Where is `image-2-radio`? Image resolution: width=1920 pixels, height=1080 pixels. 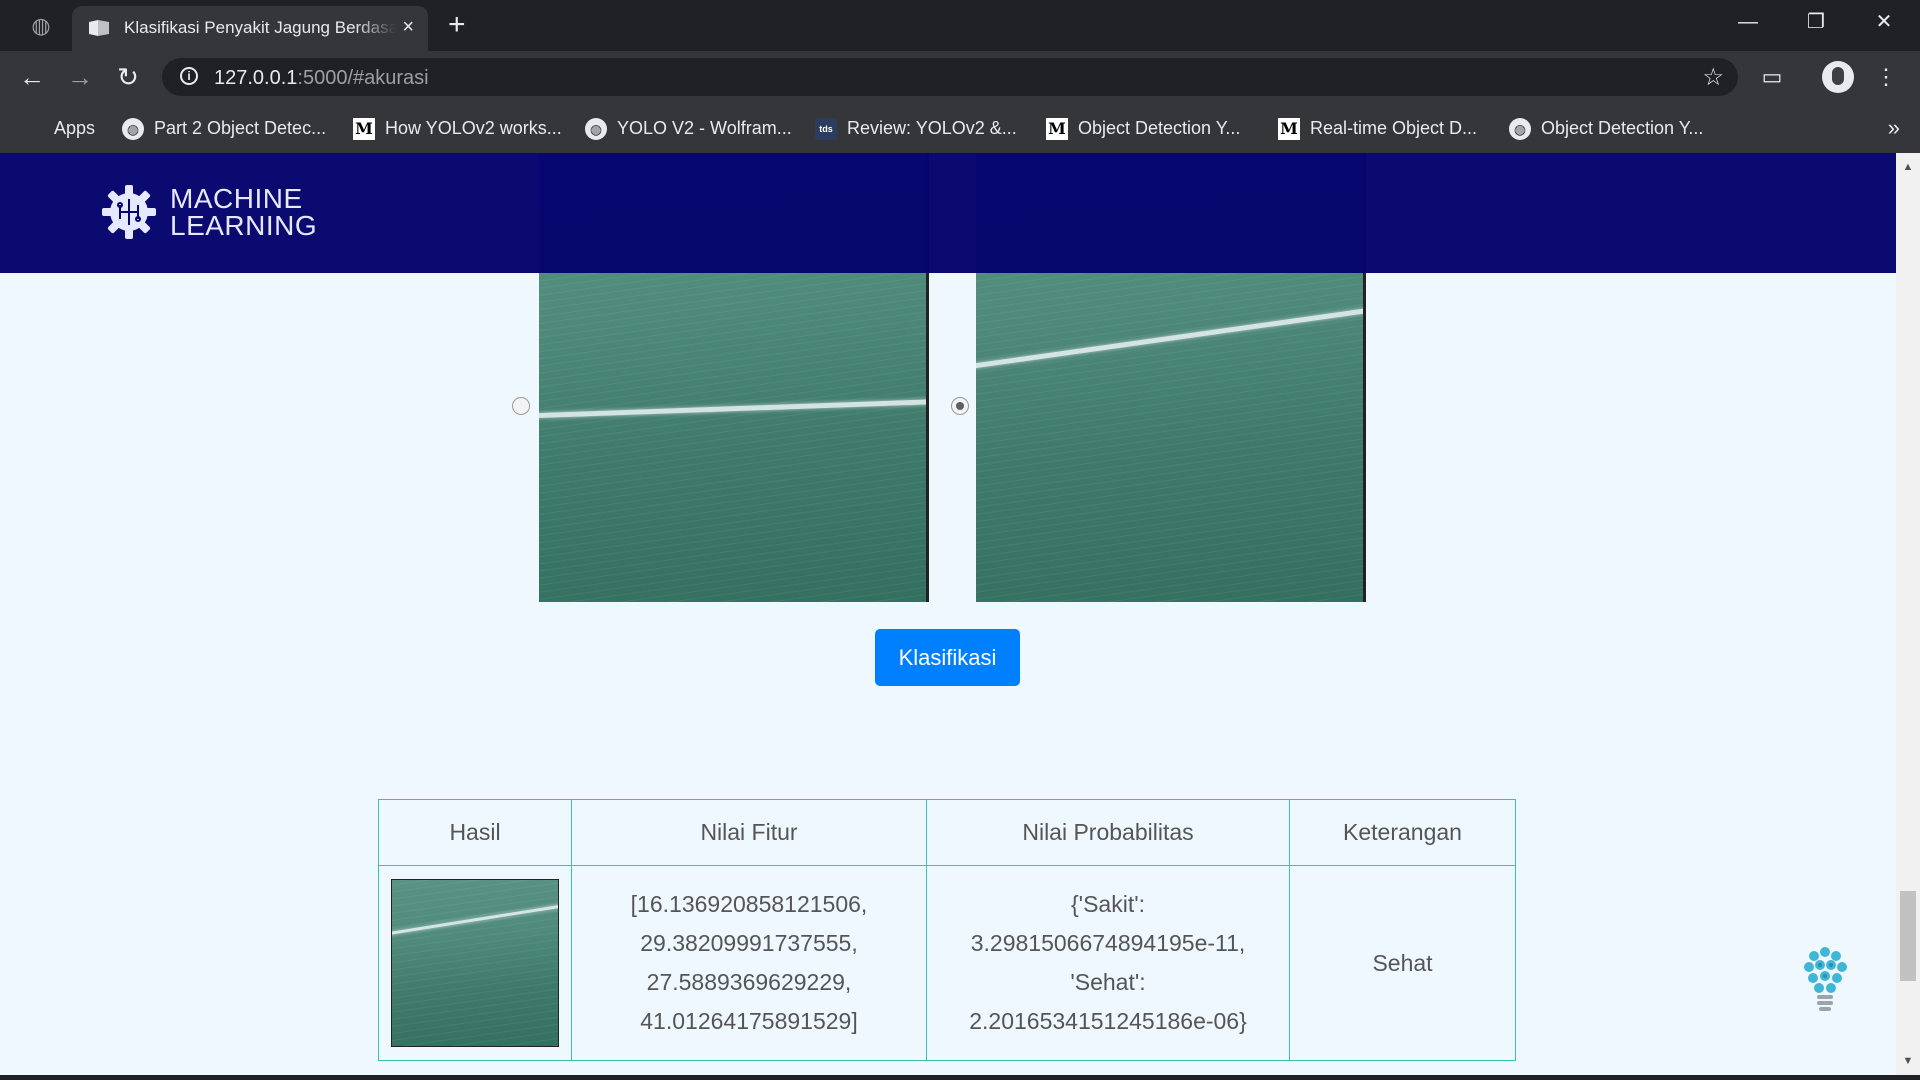
image-2-radio is located at coordinates (960, 406).